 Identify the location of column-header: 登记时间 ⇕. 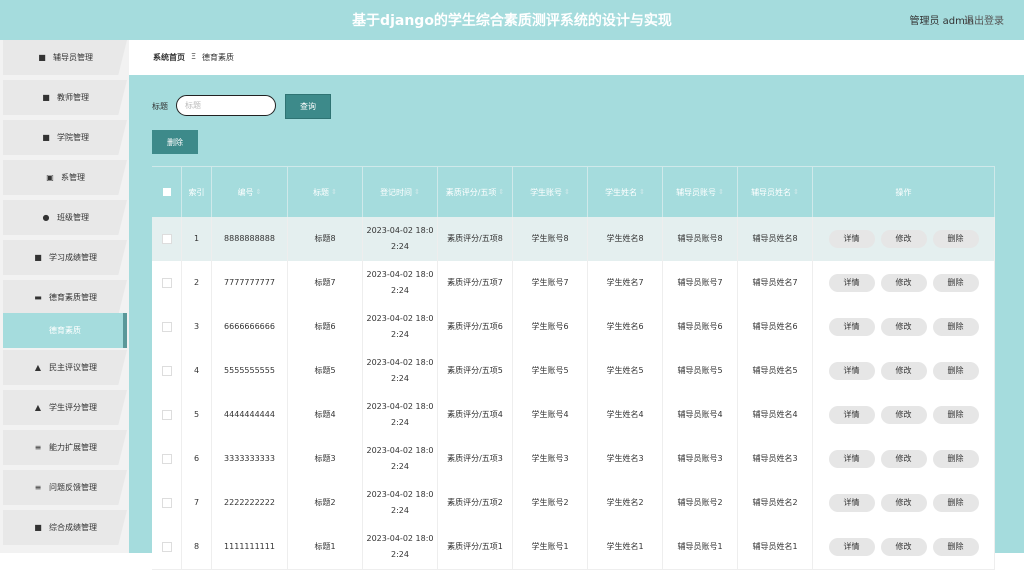
(400, 192).